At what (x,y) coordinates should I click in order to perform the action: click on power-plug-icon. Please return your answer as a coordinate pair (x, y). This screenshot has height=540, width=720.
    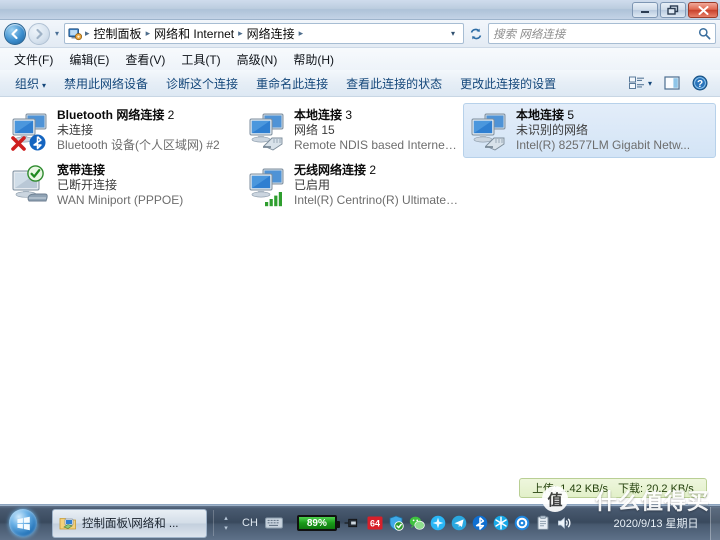
    Looking at the image, I should click on (351, 523).